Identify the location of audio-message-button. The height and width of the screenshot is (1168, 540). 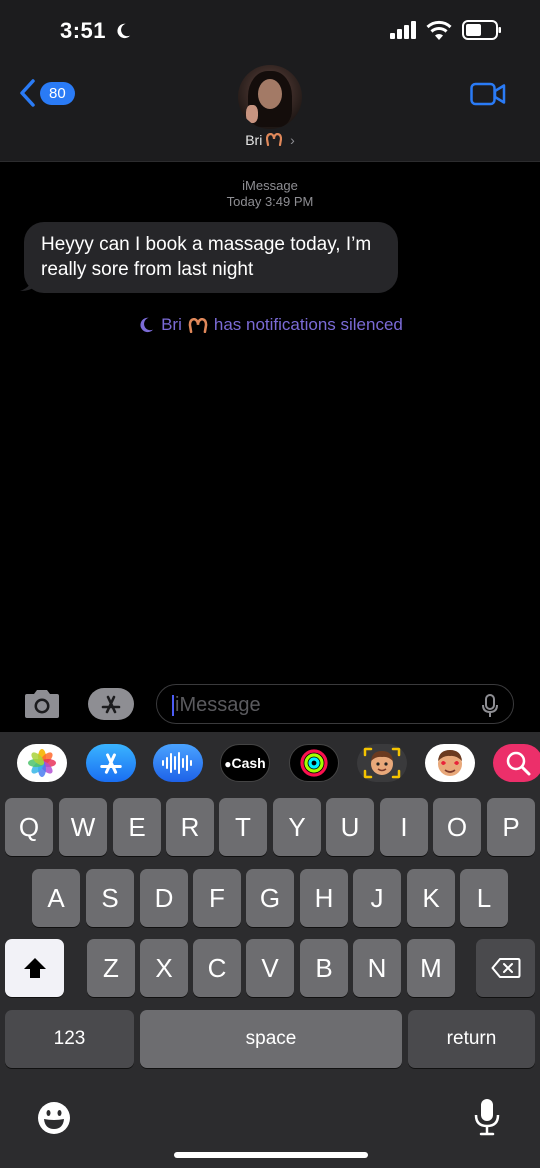
(178, 763).